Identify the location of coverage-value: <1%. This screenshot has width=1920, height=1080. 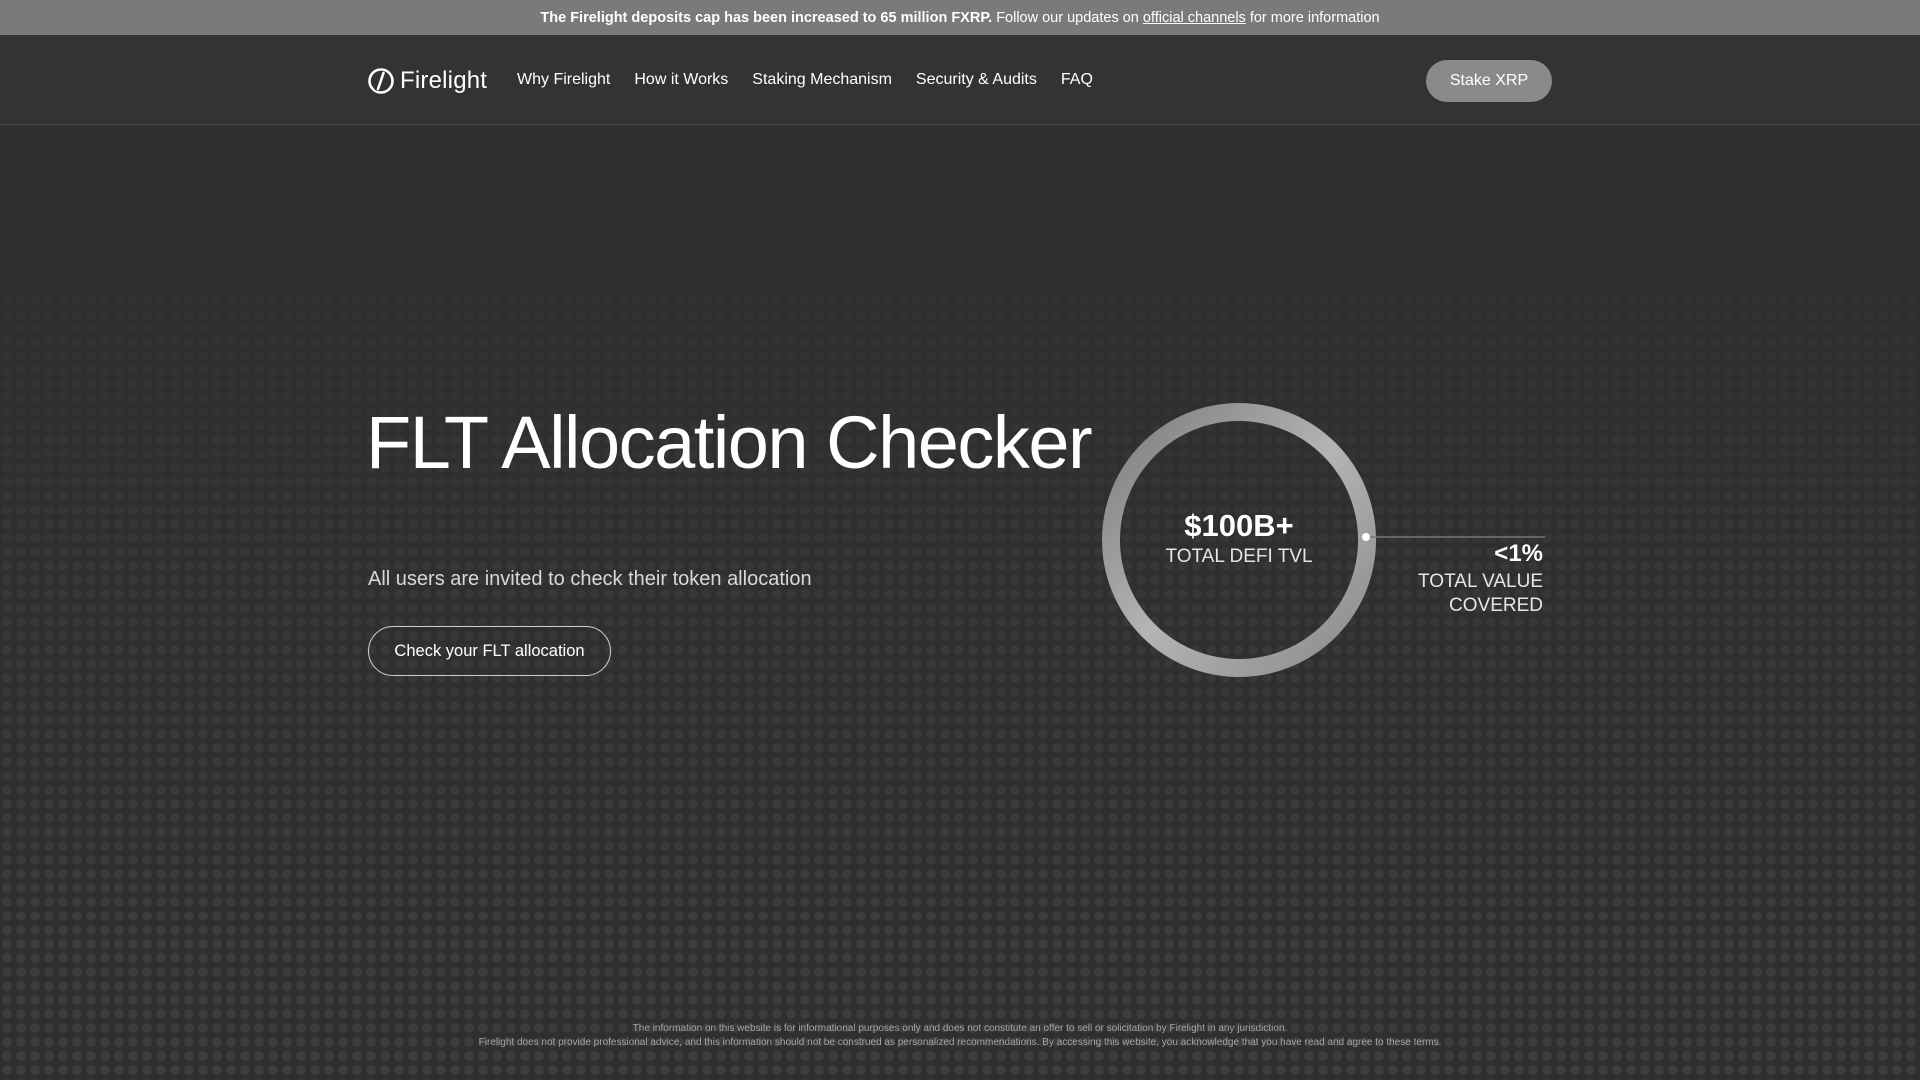
(1518, 553).